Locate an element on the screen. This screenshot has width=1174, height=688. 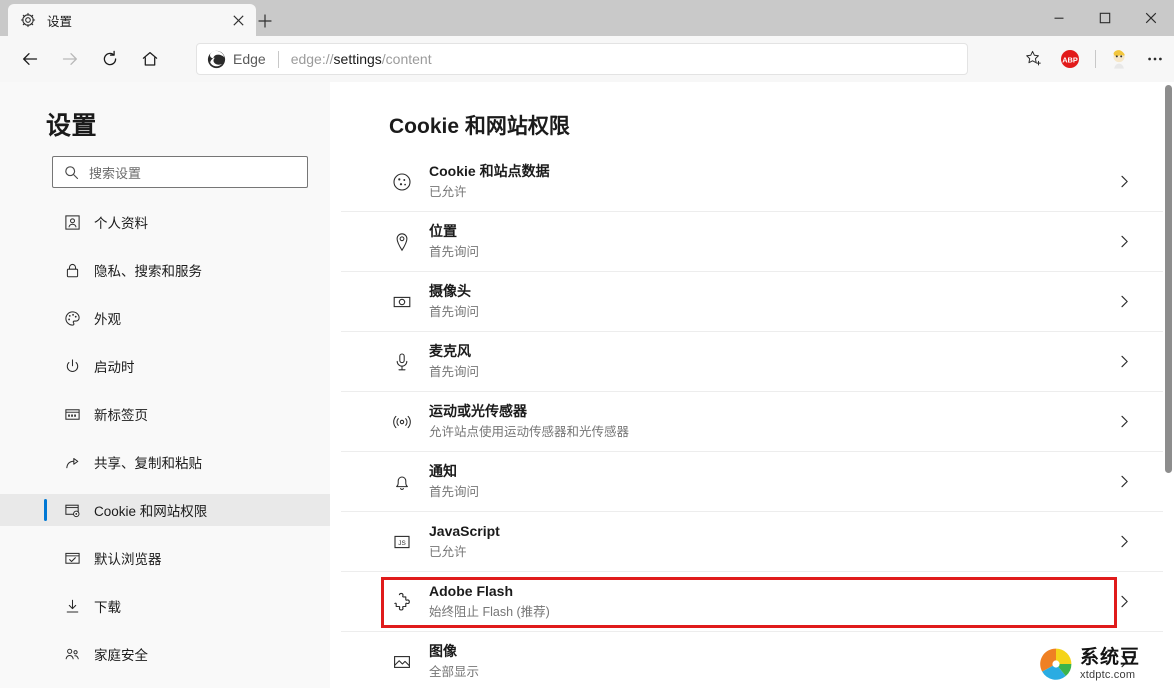
sidebar-item-appearance: 外观 is located at coordinates (165, 318).